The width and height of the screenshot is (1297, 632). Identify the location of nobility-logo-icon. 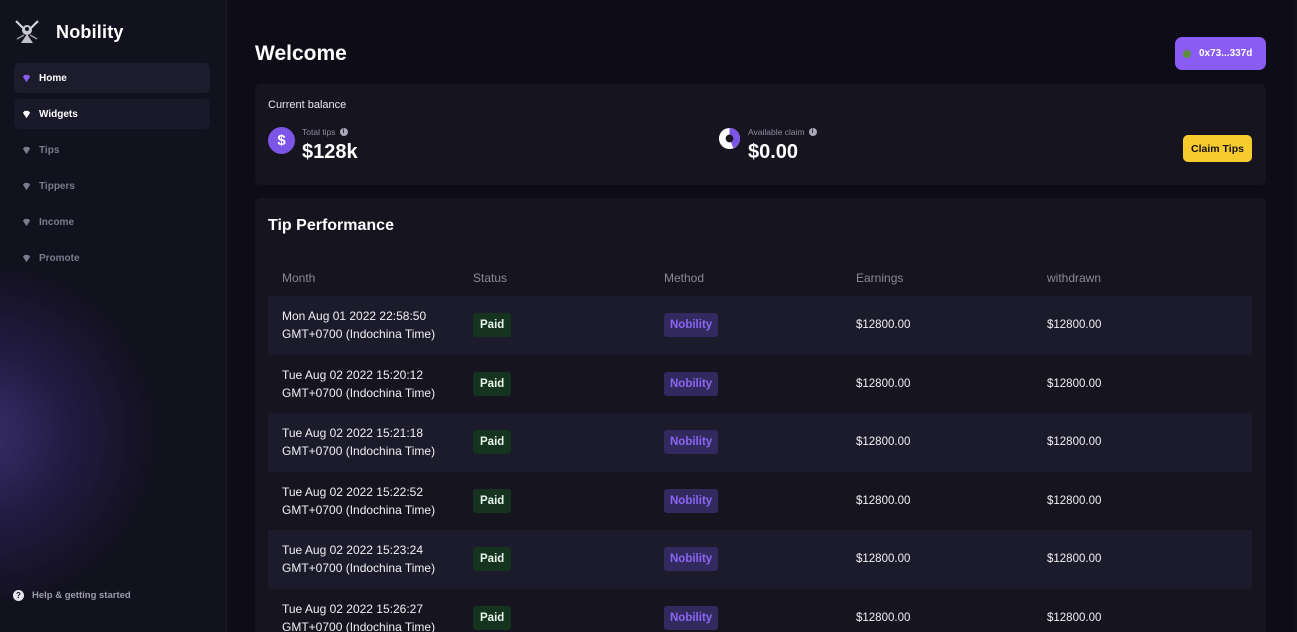
(27, 31).